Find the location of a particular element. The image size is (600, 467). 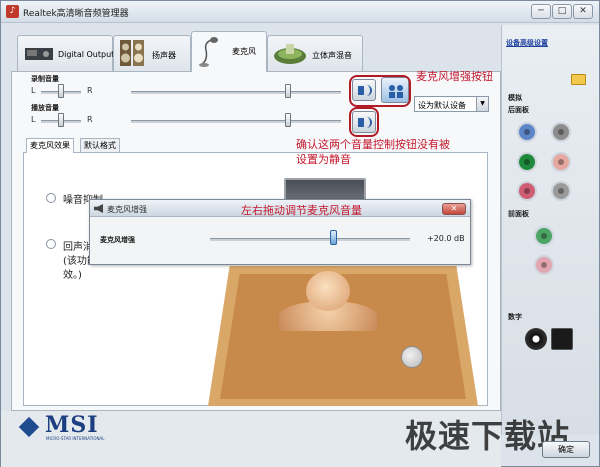

noise-suppression-radio is located at coordinates (51, 198).